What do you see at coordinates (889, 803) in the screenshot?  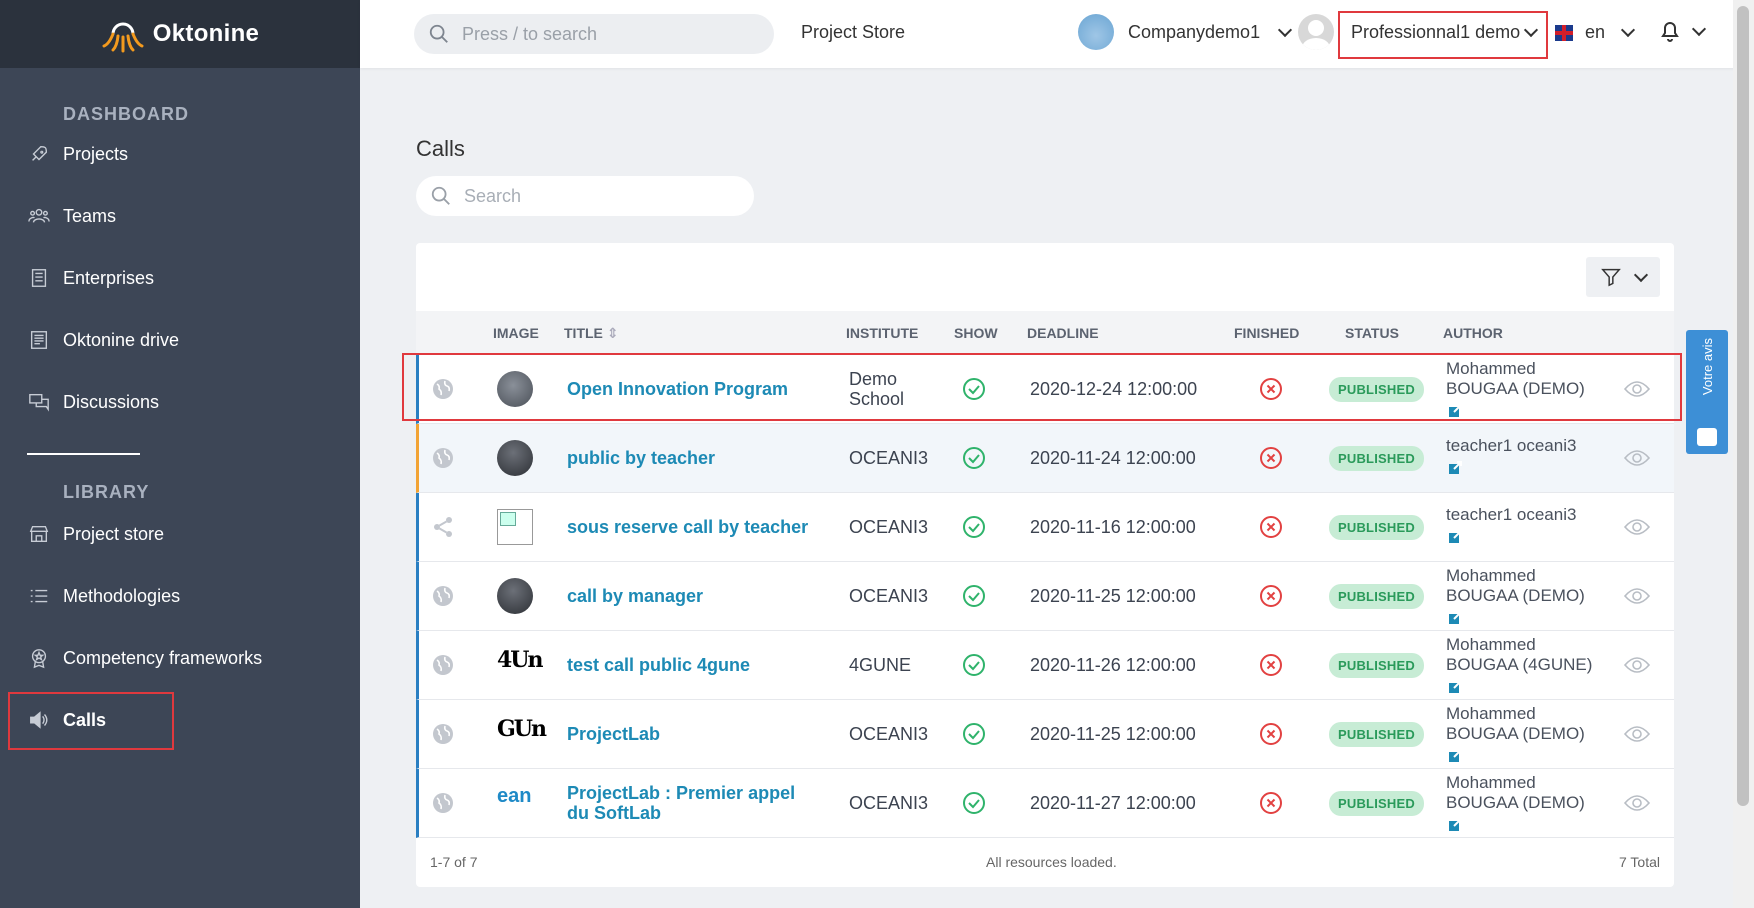 I see `institute: OCEANI3` at bounding box center [889, 803].